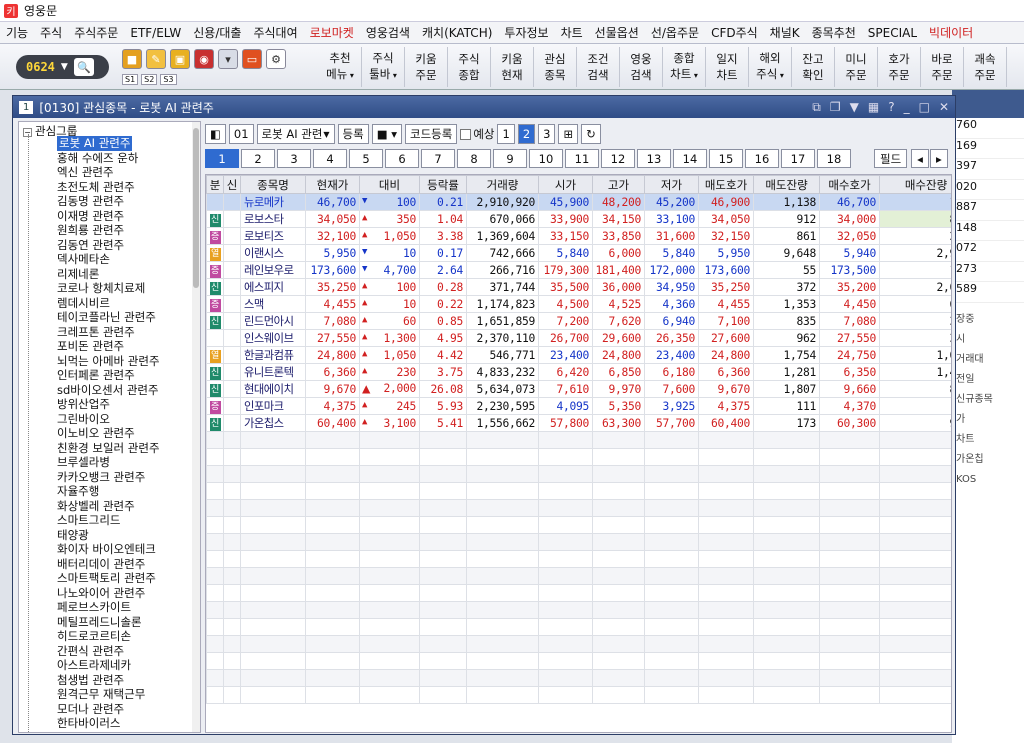  I want to click on expect-checkbox: 예상, so click(477, 134).